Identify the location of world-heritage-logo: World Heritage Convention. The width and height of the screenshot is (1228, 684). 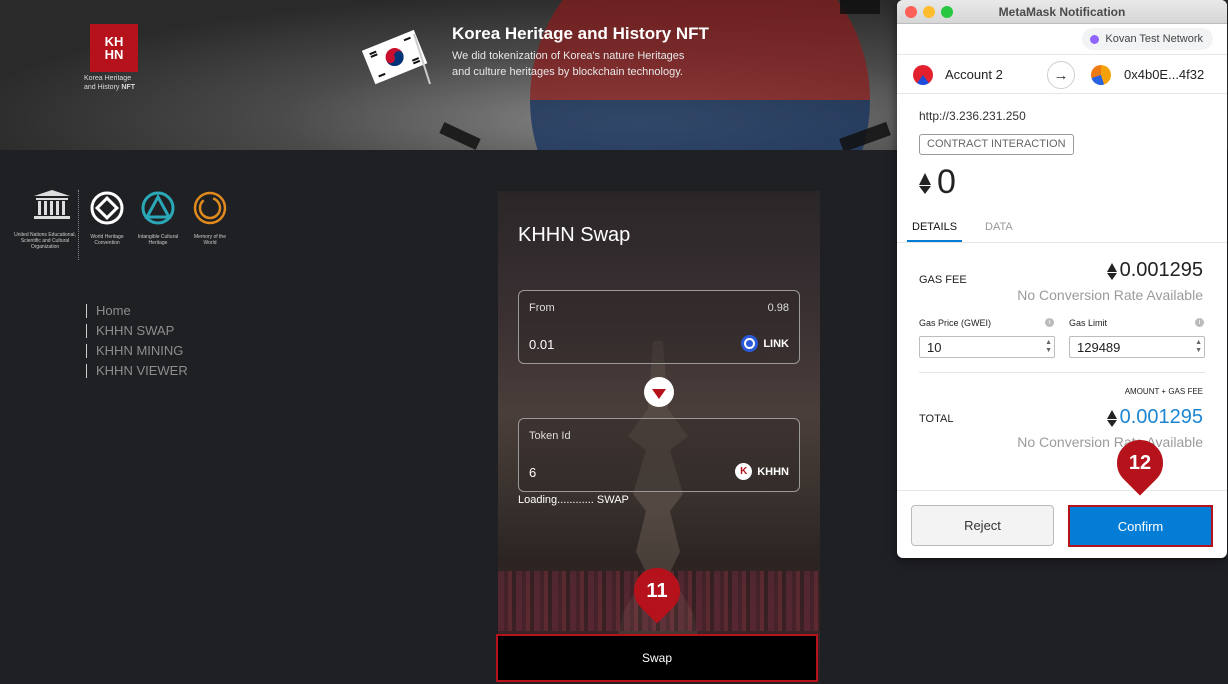
(107, 218).